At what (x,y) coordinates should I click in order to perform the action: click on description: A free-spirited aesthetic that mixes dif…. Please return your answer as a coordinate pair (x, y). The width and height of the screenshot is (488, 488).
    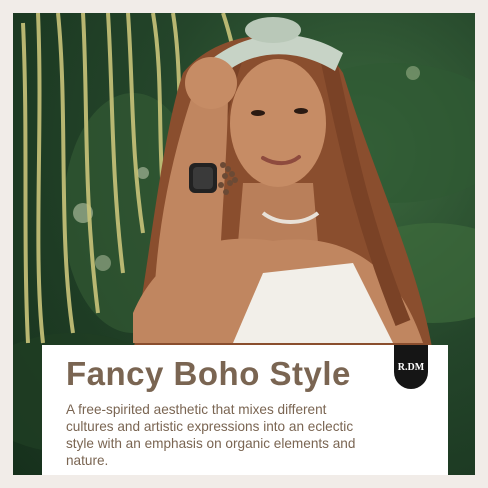
    Looking at the image, I should click on (211, 435).